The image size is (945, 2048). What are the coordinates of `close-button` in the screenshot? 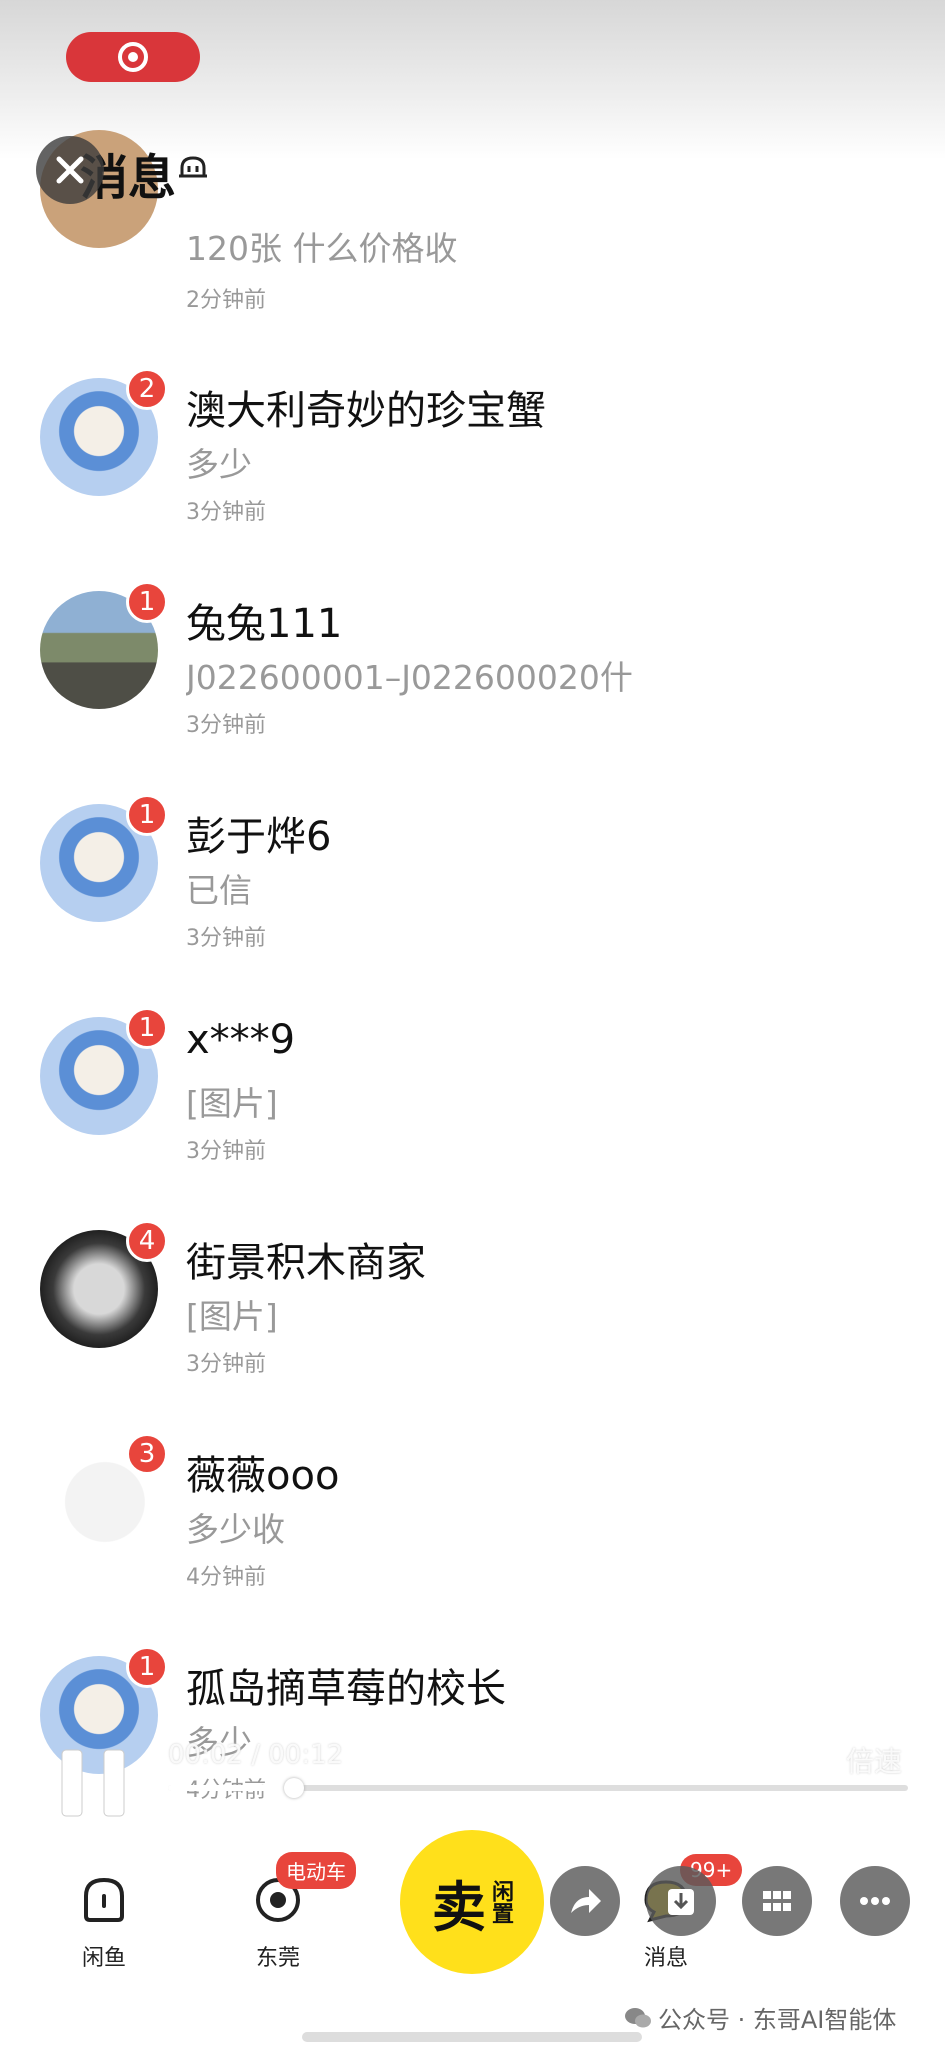 It's located at (70, 170).